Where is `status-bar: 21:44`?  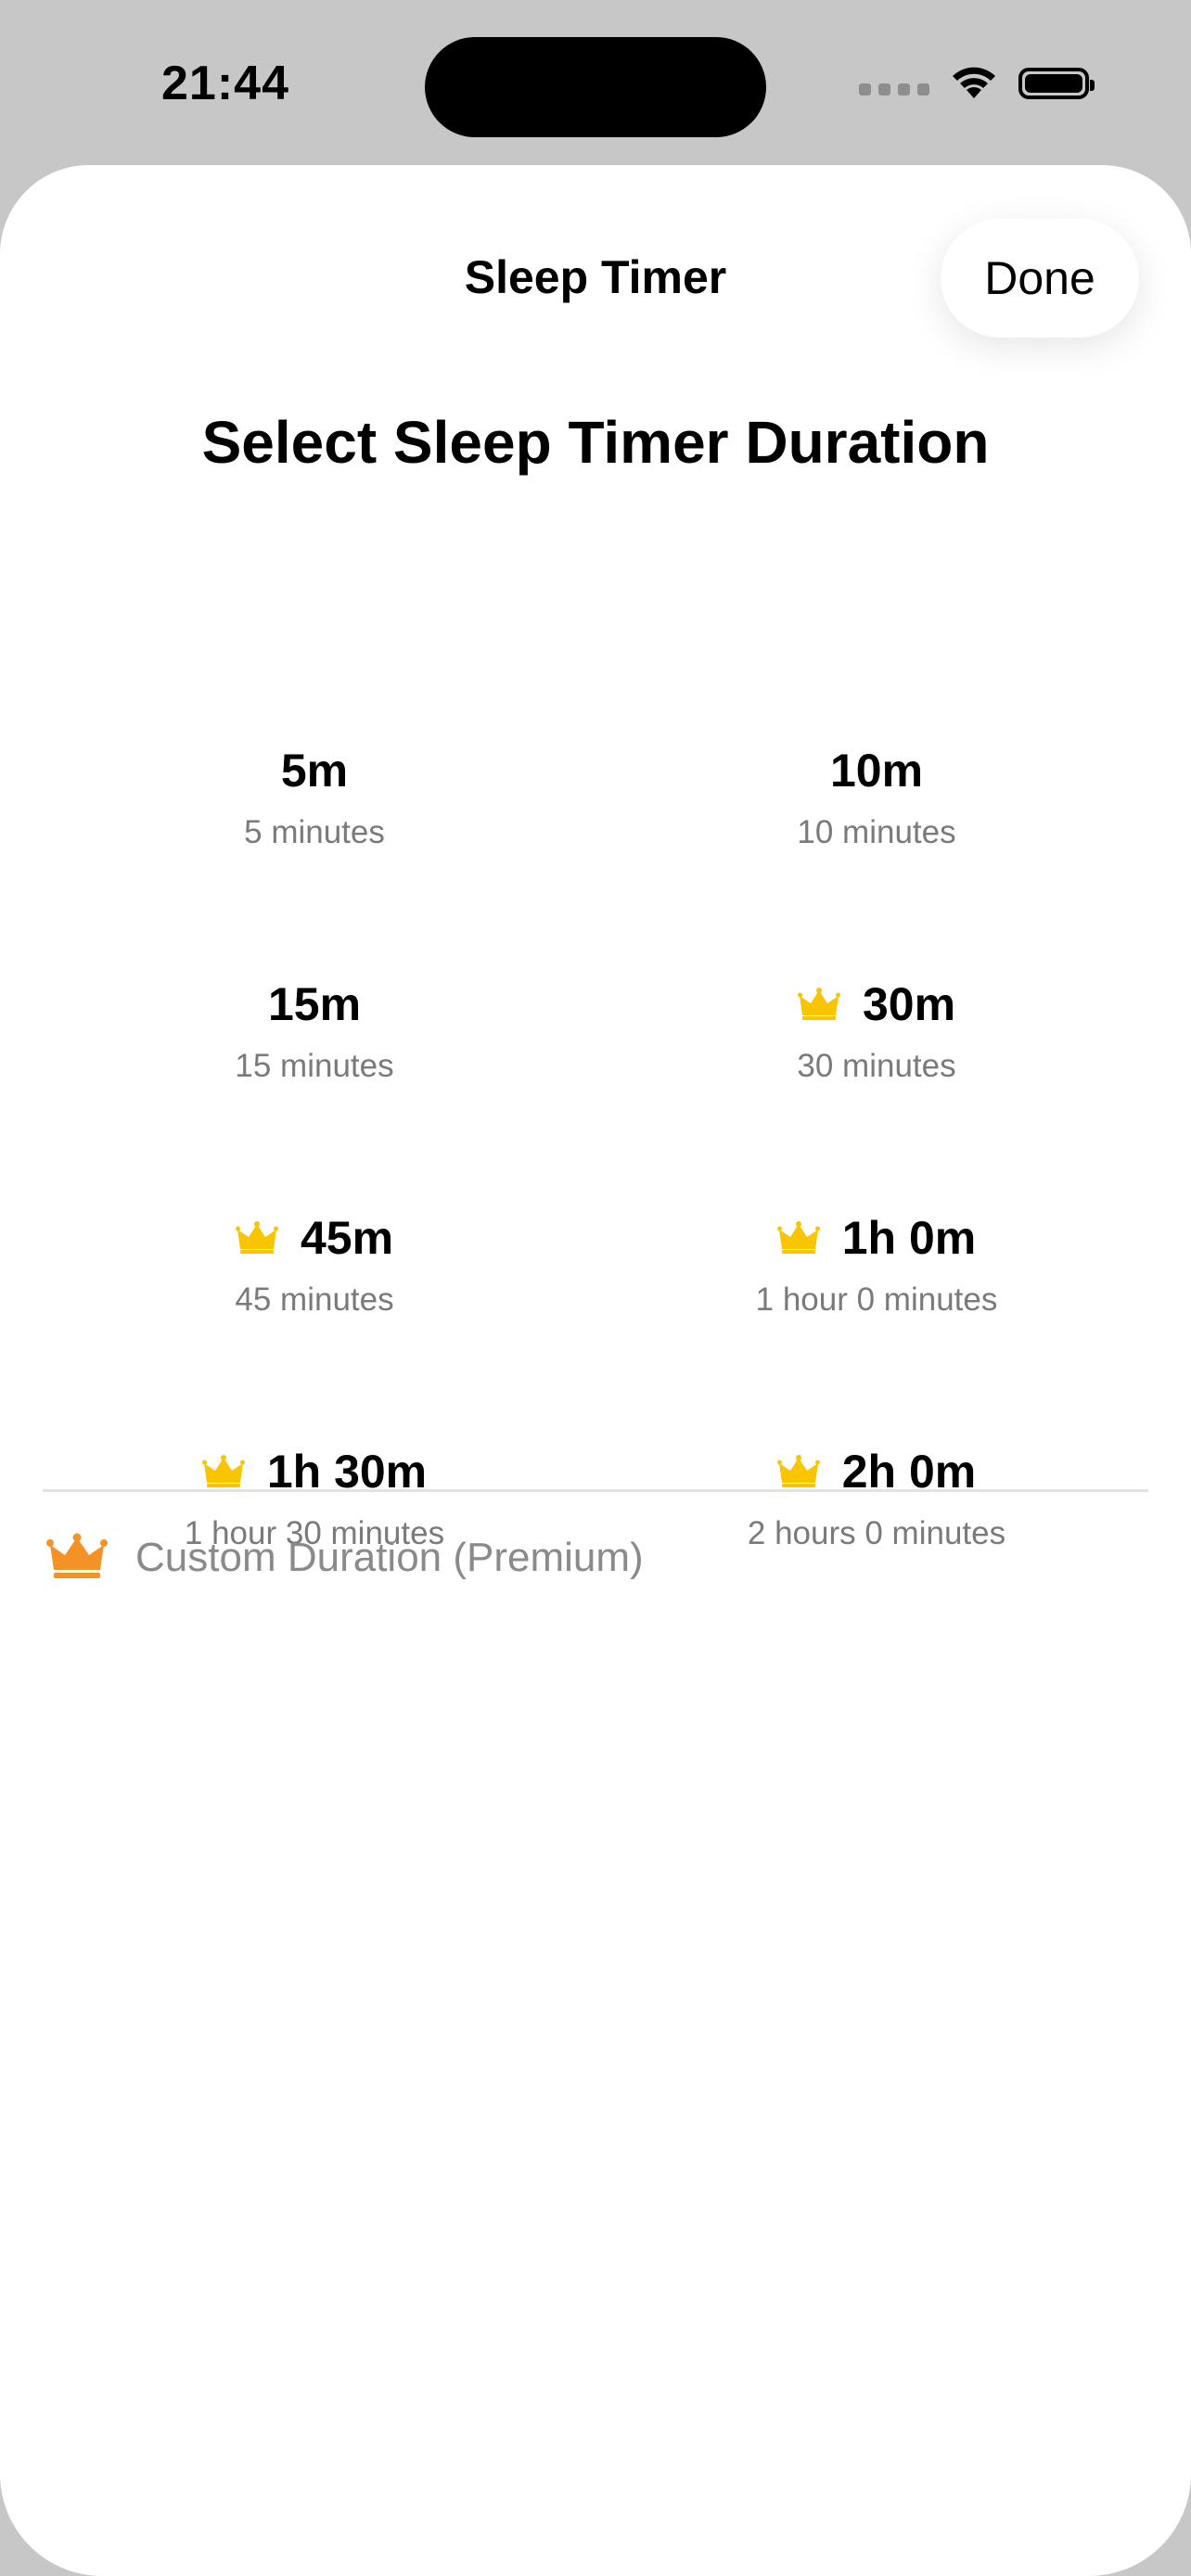 status-bar: 21:44 is located at coordinates (595, 84).